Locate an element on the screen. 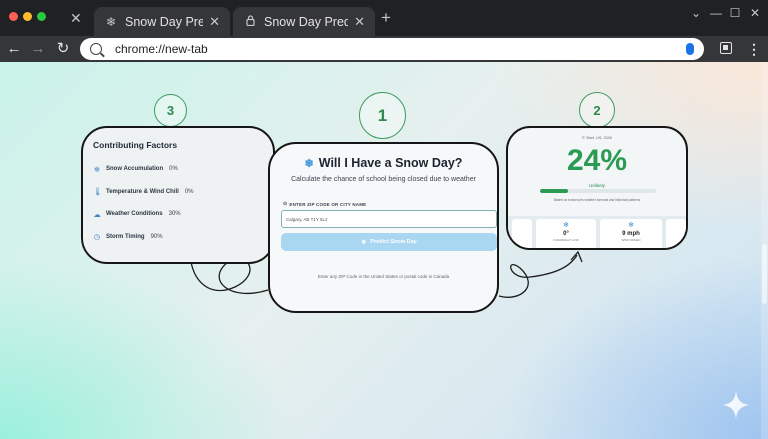 The image size is (768, 439). menu-kebab-icon: ⋮ is located at coordinates (754, 49).